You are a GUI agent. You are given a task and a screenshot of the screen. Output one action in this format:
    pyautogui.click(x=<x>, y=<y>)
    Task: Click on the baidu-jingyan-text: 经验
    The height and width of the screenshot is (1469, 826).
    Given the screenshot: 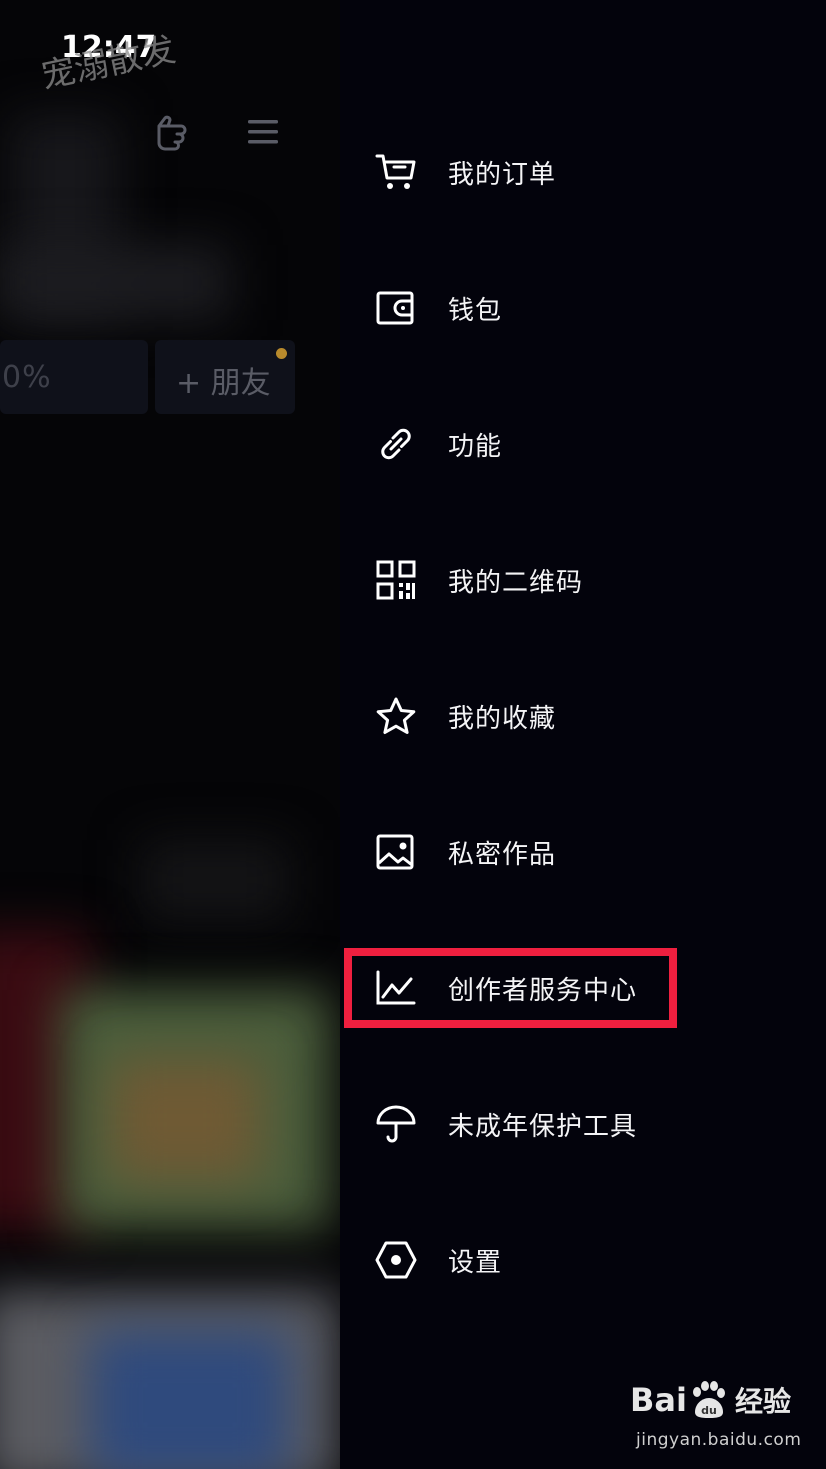 What is the action you would take?
    pyautogui.click(x=762, y=1401)
    